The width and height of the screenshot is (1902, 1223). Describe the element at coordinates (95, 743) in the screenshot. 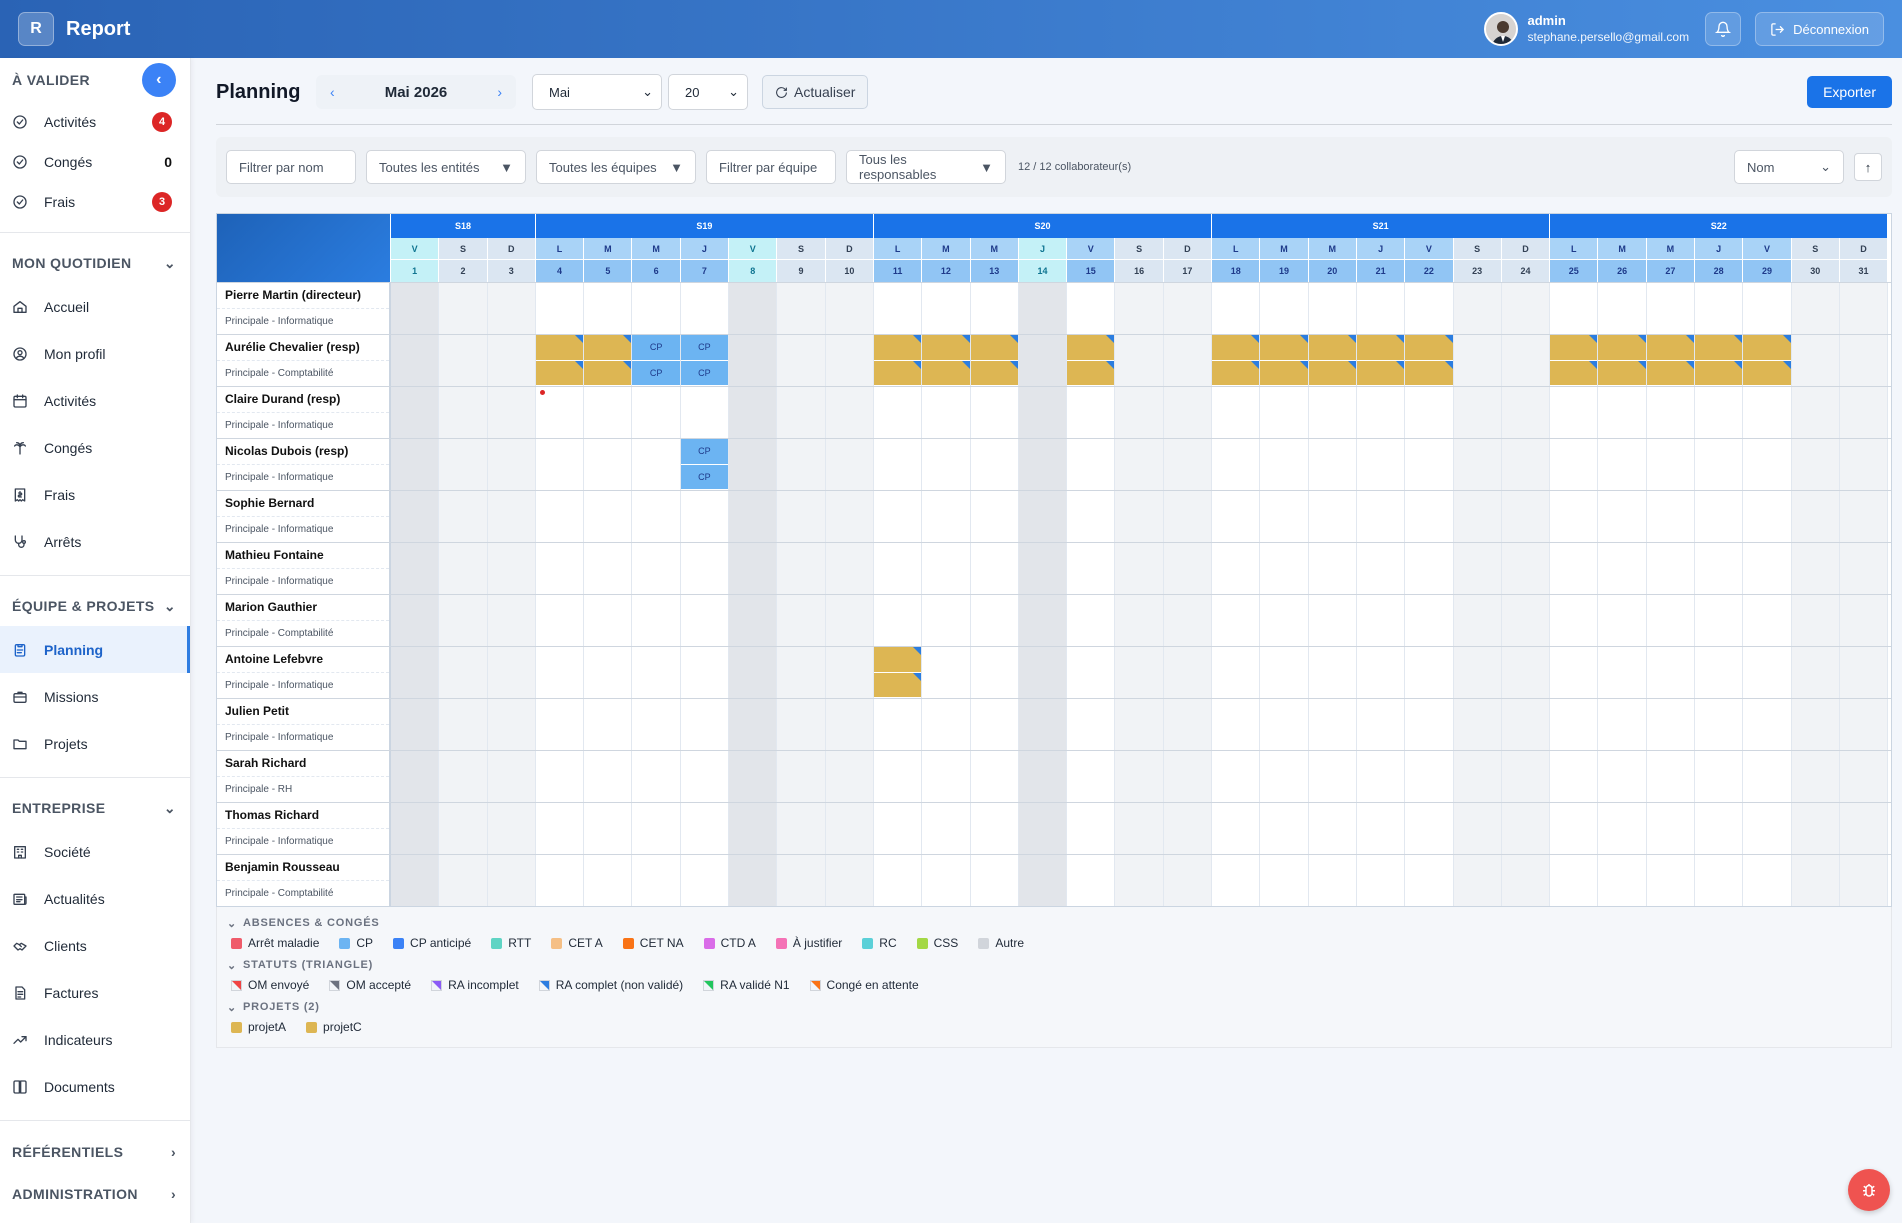

I see `sidebar-item: Projets` at that location.